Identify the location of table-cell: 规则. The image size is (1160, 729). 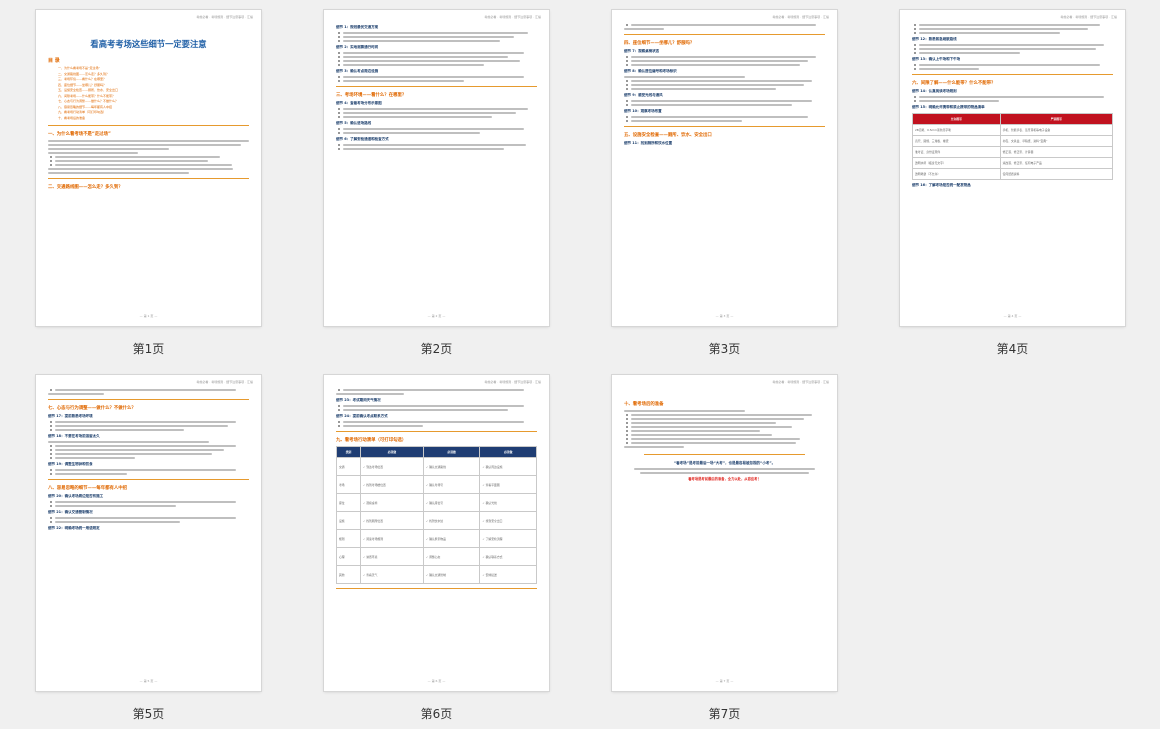
(348, 538).